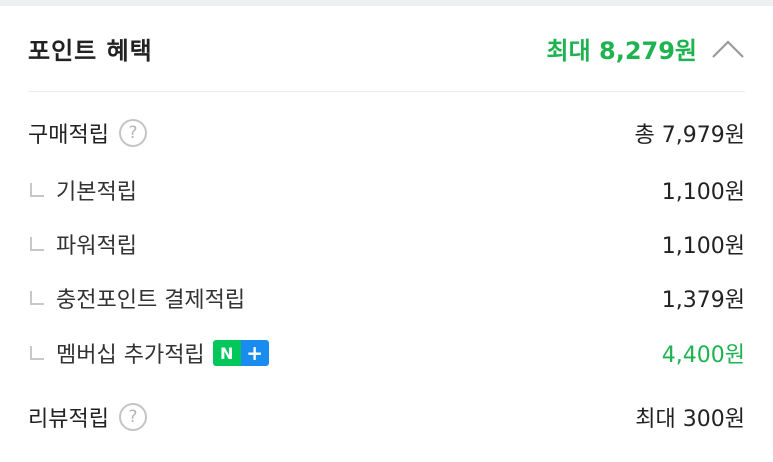  I want to click on max-points-amount: 최대 8,279원, so click(621, 51).